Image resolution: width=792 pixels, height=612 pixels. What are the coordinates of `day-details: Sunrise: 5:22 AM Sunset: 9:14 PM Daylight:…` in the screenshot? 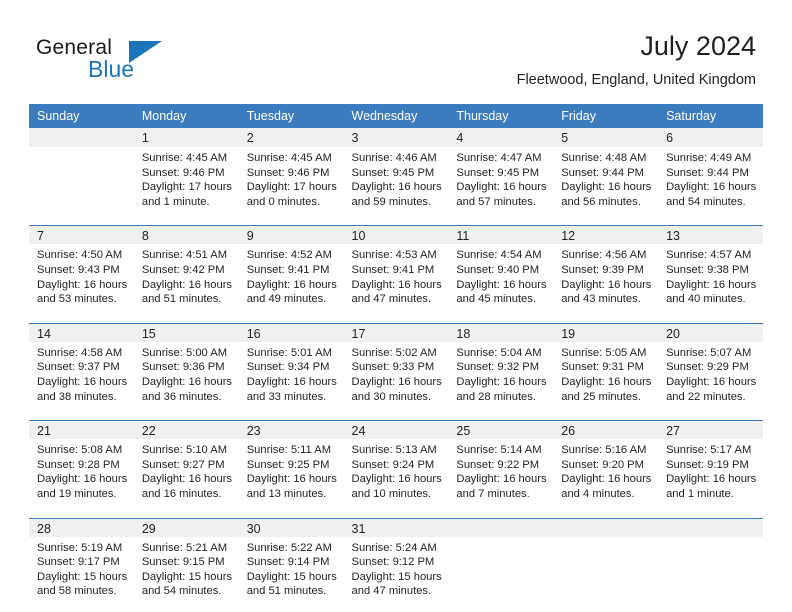 It's located at (291, 571).